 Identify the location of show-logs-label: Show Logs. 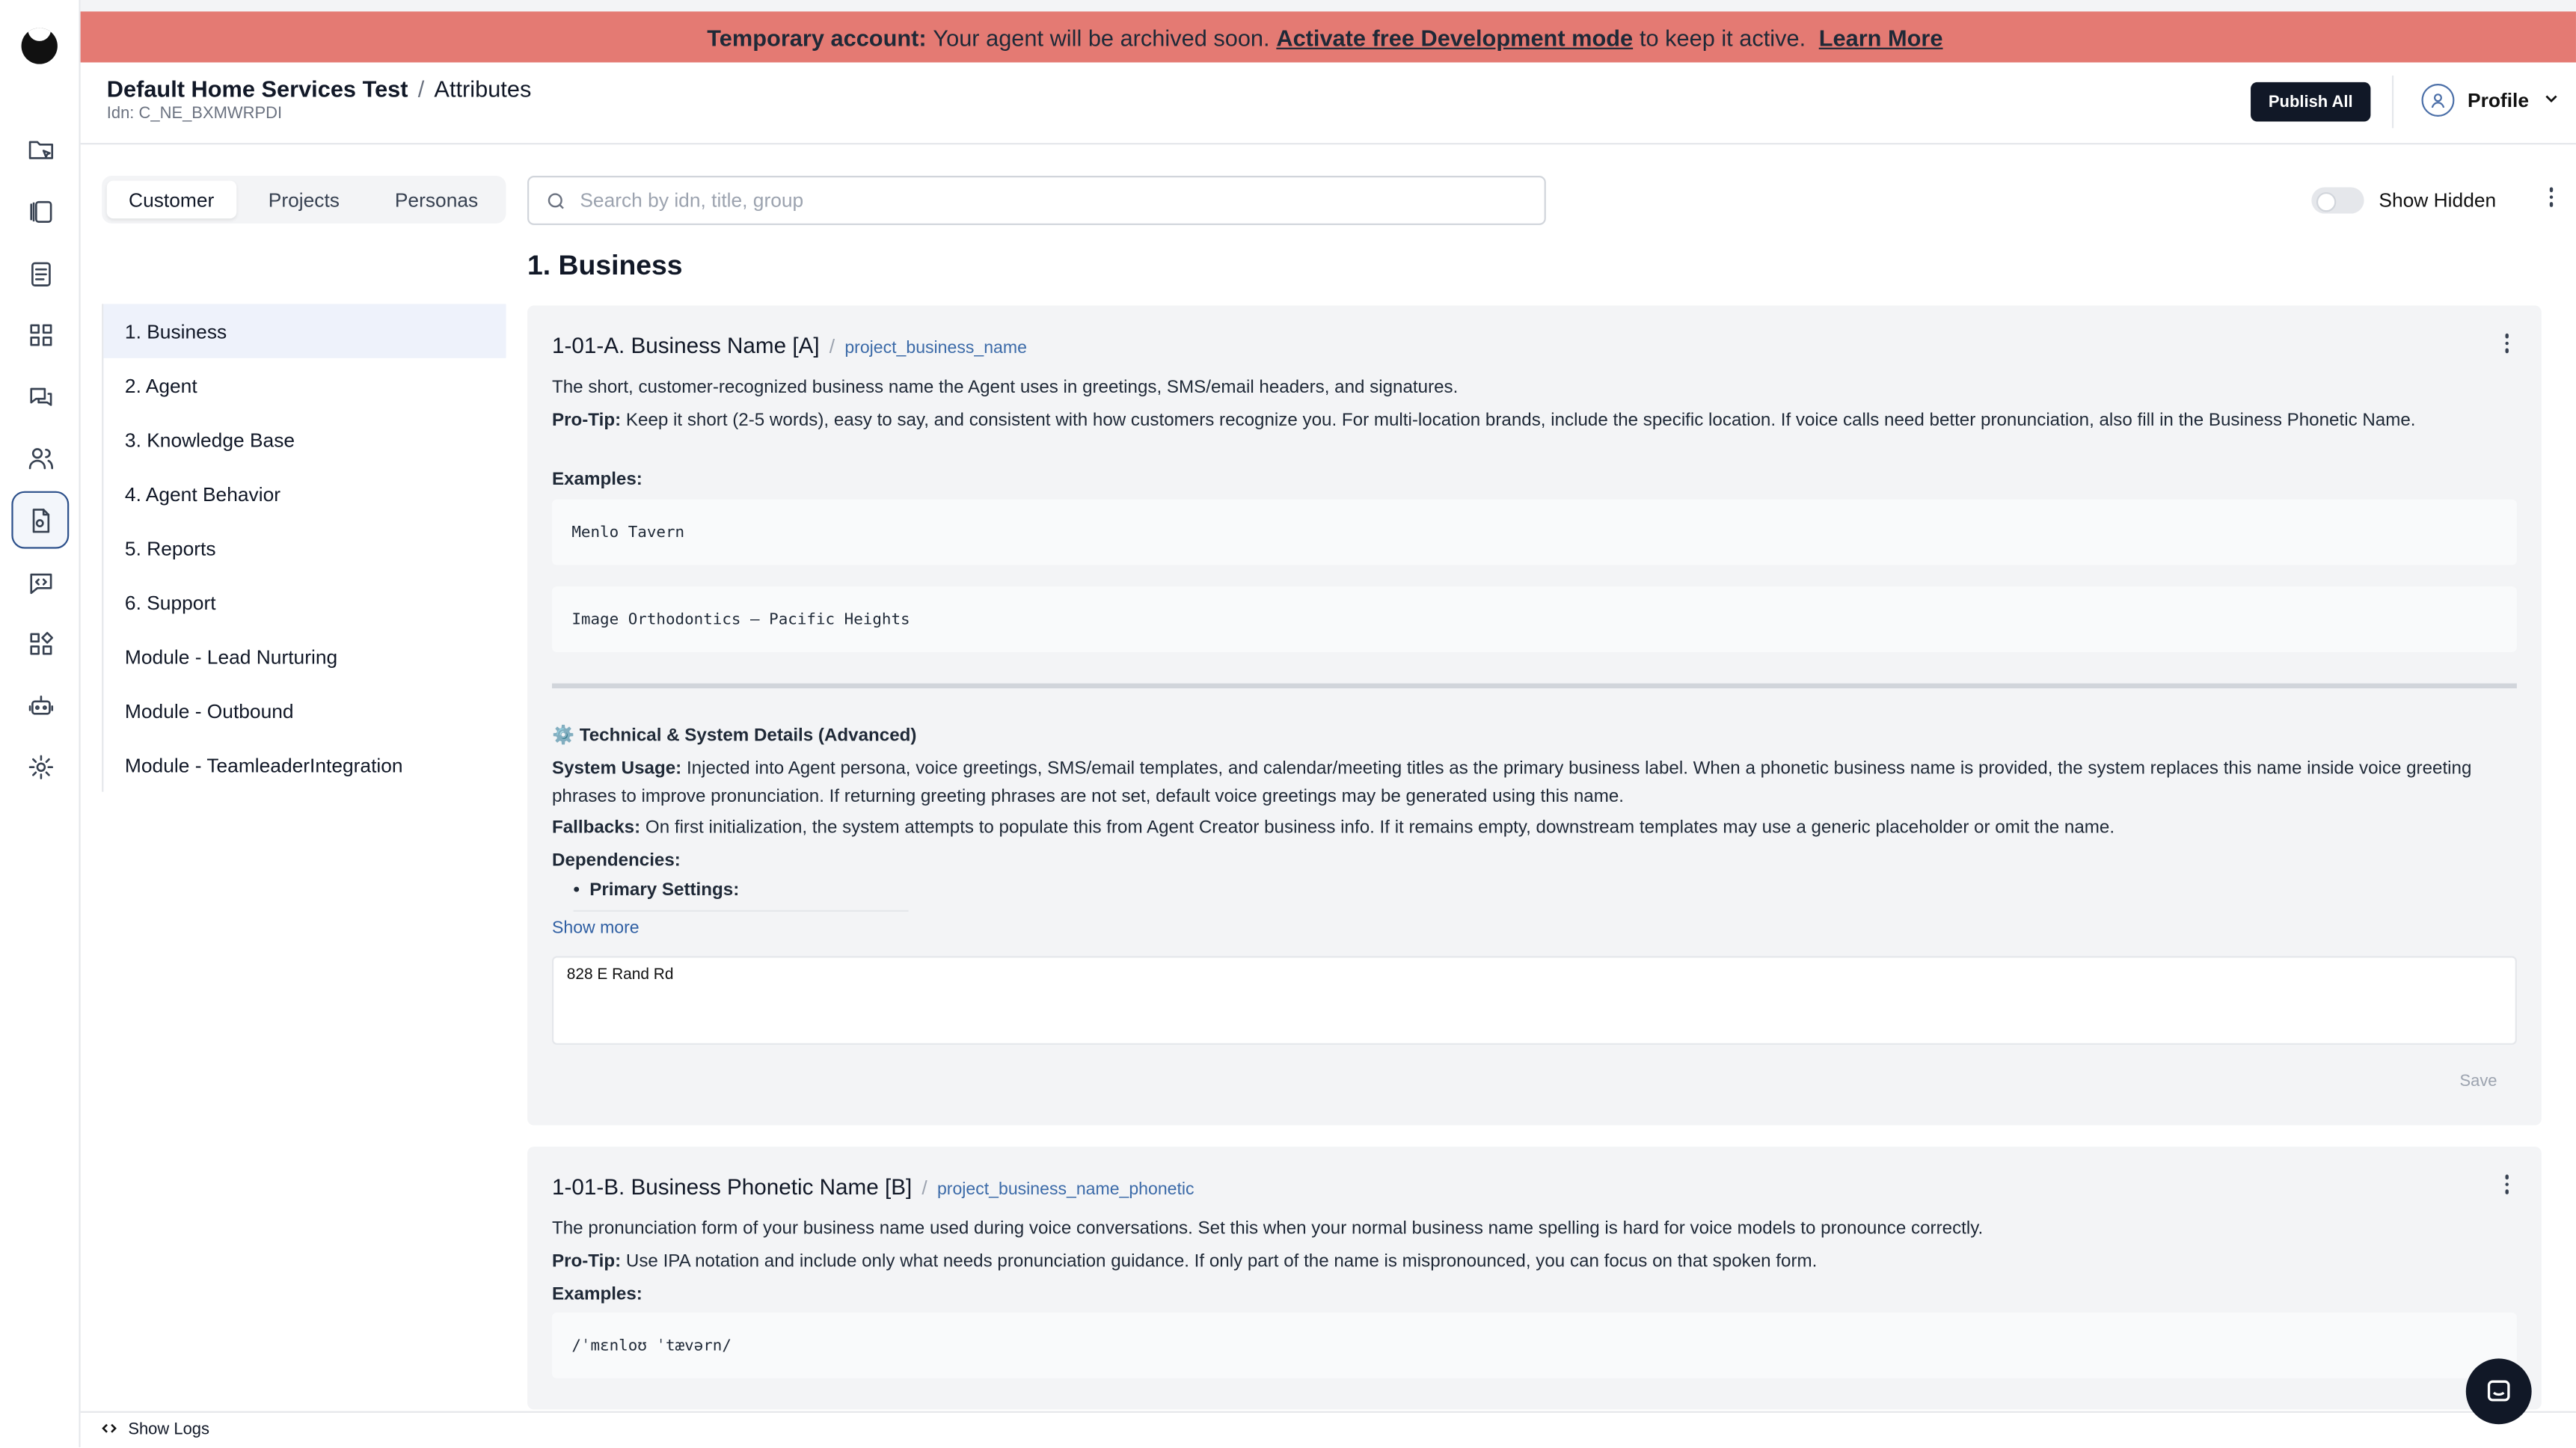
(169, 1430).